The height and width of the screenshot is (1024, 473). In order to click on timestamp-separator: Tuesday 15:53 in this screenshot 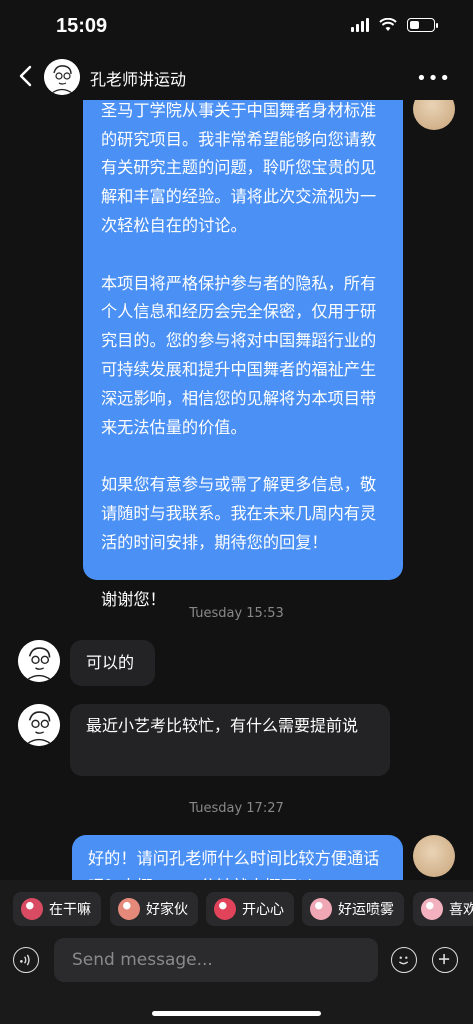, I will do `click(236, 613)`.